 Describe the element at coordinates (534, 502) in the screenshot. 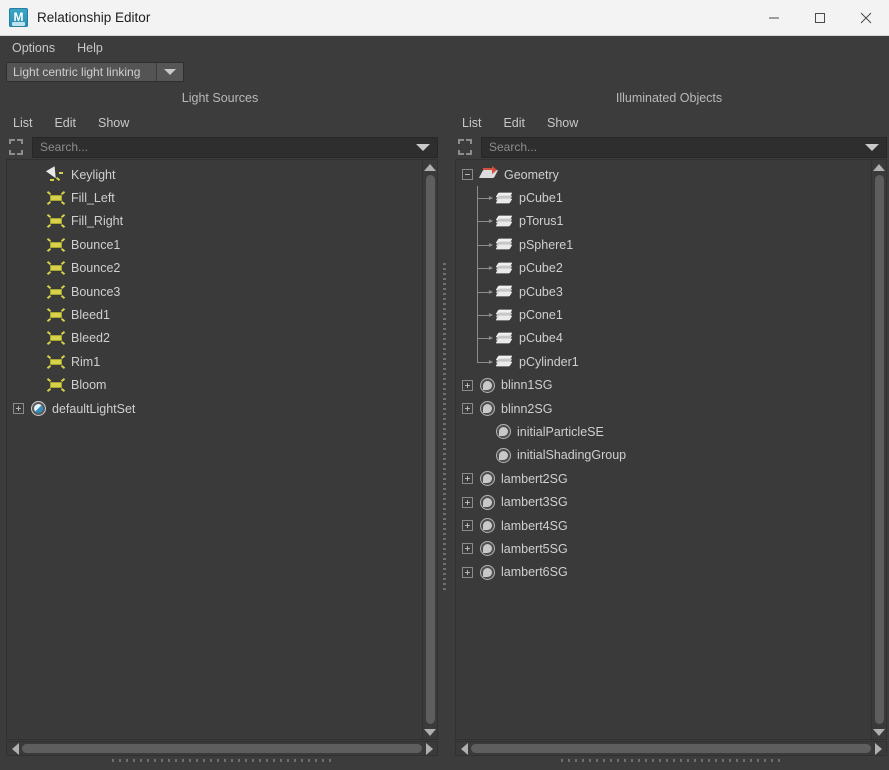

I see `tree-row-label: lambert3SG` at that location.